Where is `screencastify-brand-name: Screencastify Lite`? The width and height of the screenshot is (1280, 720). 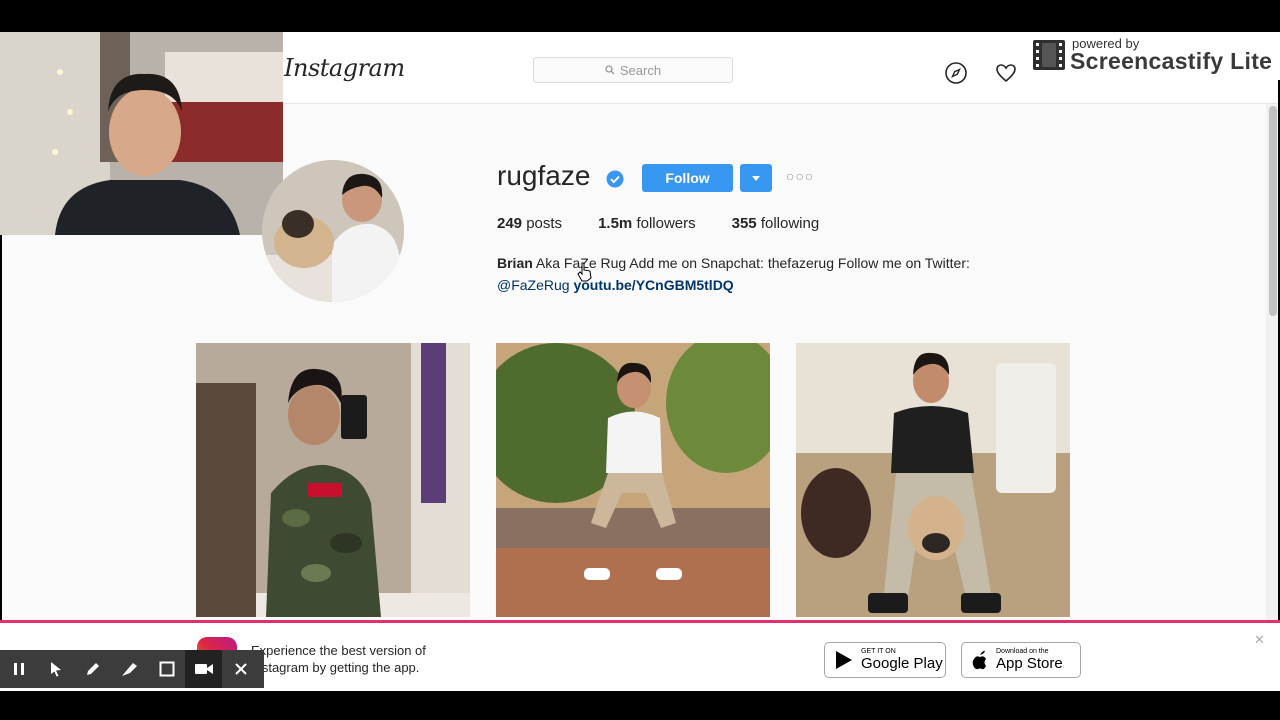
screencastify-brand-name: Screencastify Lite is located at coordinates (1171, 61).